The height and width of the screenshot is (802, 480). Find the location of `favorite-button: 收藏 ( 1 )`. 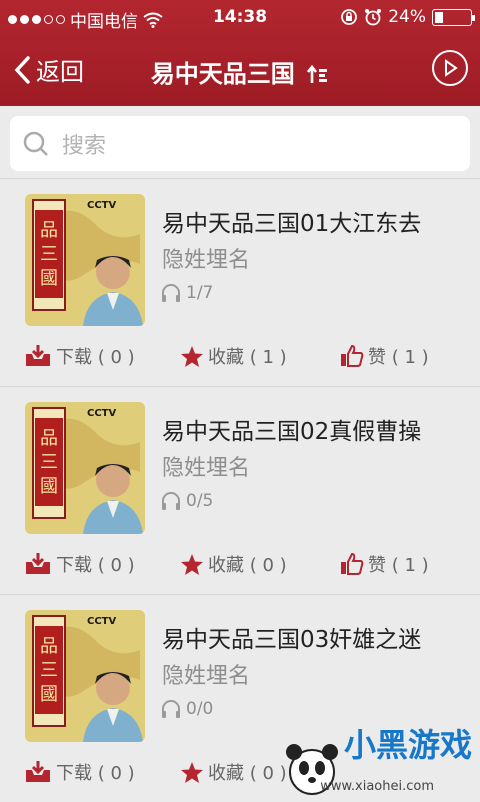

favorite-button: 收藏 ( 1 ) is located at coordinates (233, 356).